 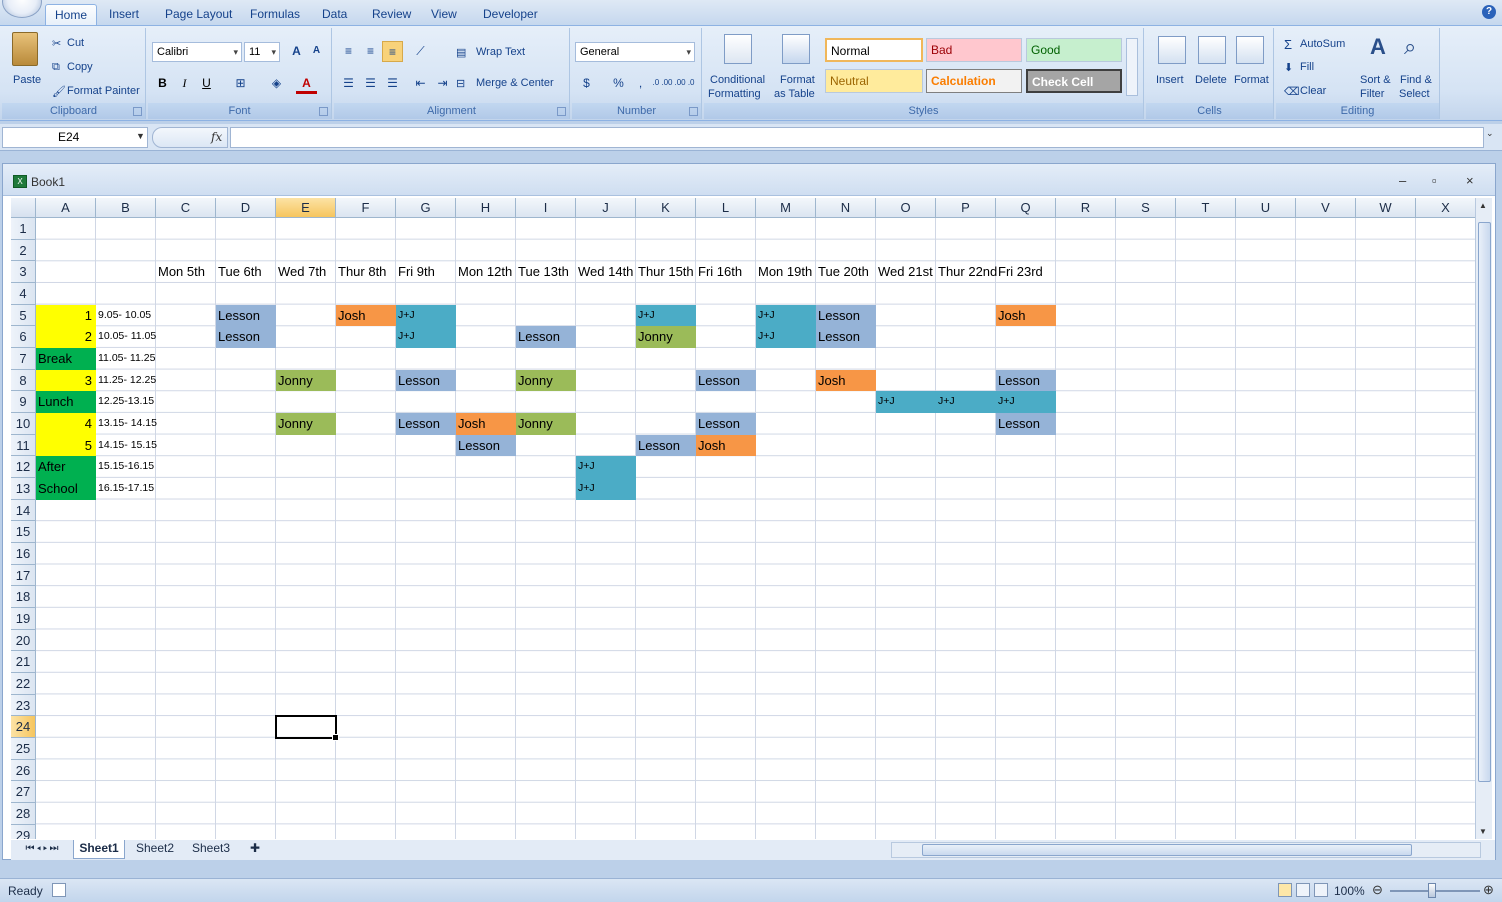 What do you see at coordinates (66, 489) in the screenshot?
I see `cell-a13: School` at bounding box center [66, 489].